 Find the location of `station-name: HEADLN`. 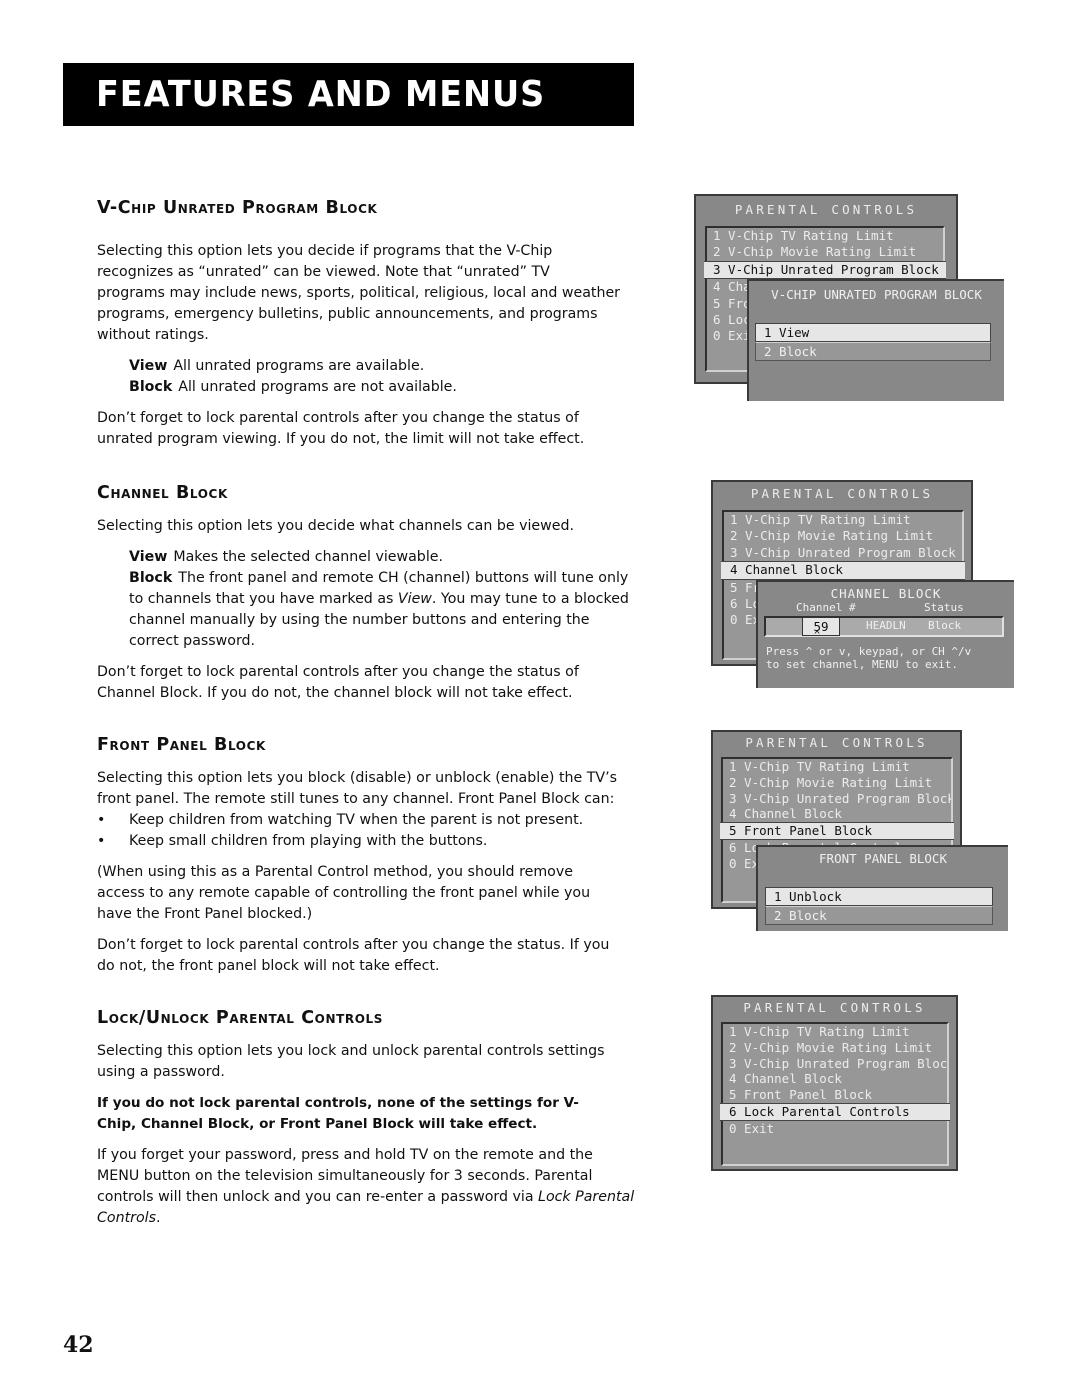

station-name: HEADLN is located at coordinates (886, 625).